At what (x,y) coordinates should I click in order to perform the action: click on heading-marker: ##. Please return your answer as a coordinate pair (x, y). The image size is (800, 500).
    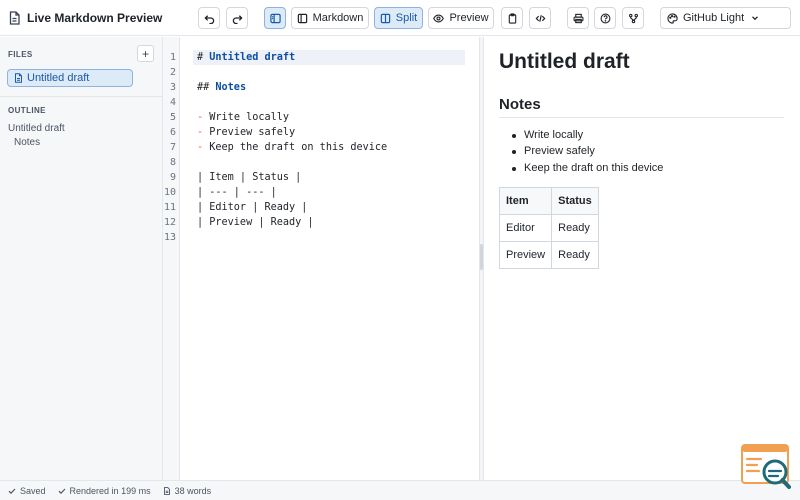
    Looking at the image, I should click on (206, 87).